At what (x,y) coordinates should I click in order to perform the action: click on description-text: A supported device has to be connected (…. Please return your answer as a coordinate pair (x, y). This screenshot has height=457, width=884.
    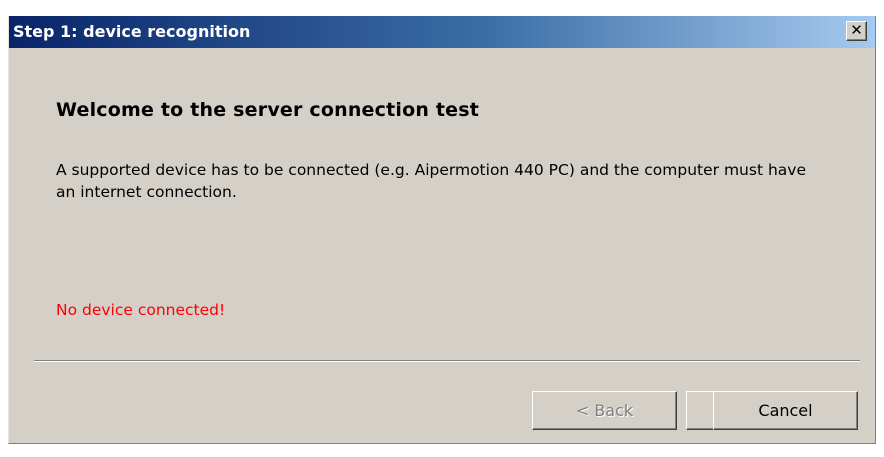
    Looking at the image, I should click on (431, 181).